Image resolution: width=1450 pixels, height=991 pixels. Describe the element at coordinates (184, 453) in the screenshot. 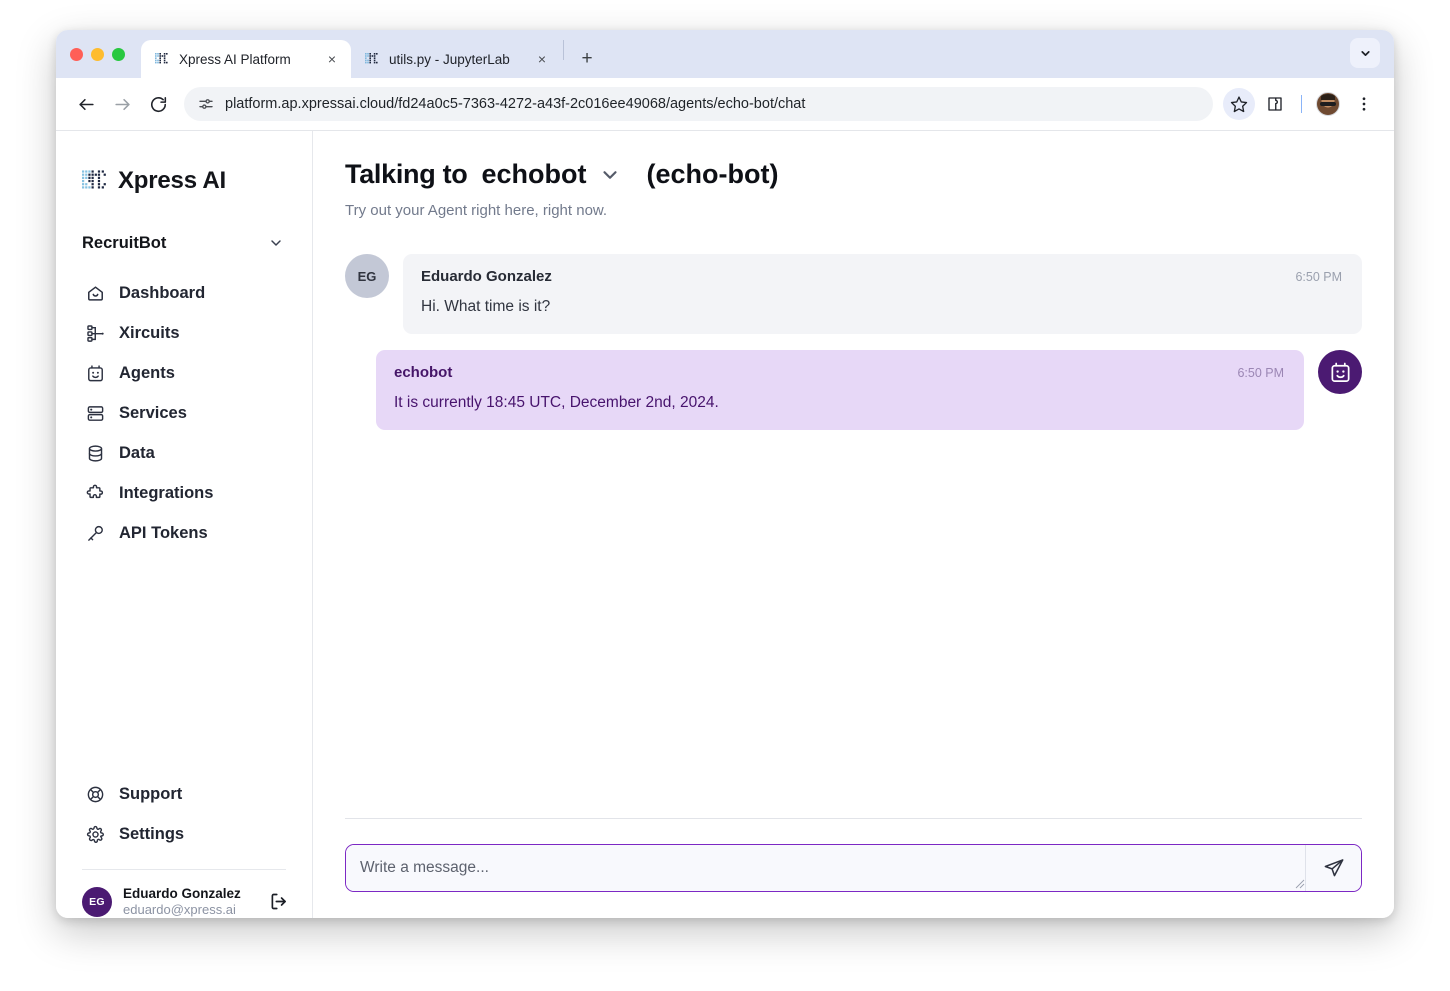

I see `sidebar-item-data: Data` at that location.